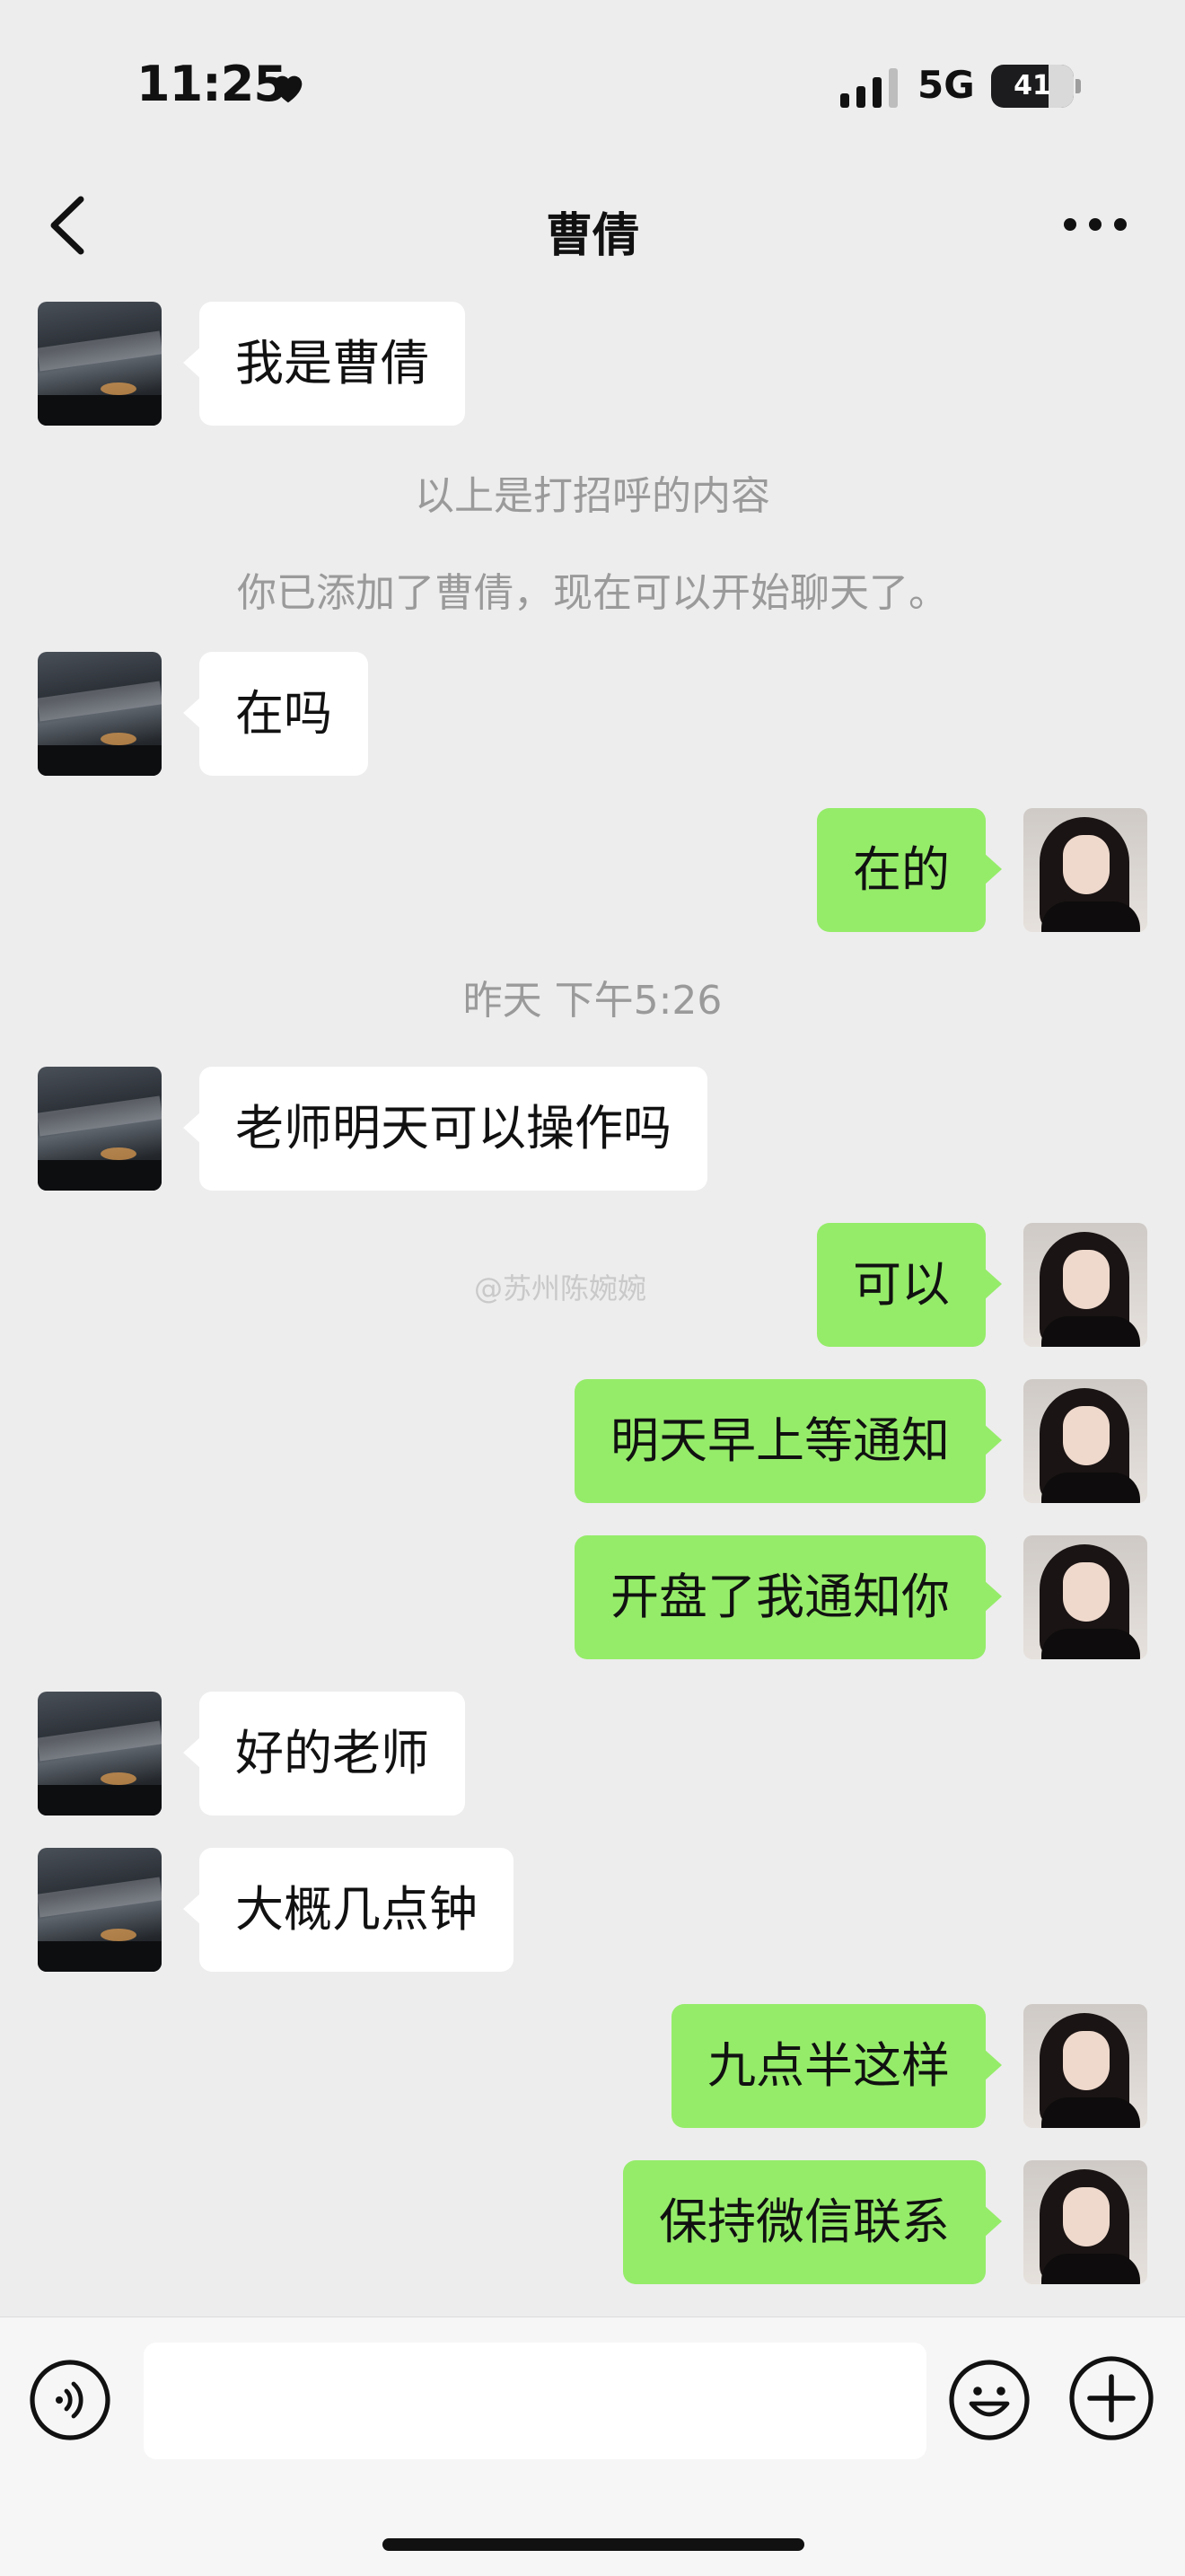 This screenshot has height=2576, width=1185. What do you see at coordinates (1078, 86) in the screenshot?
I see `battery-nub` at bounding box center [1078, 86].